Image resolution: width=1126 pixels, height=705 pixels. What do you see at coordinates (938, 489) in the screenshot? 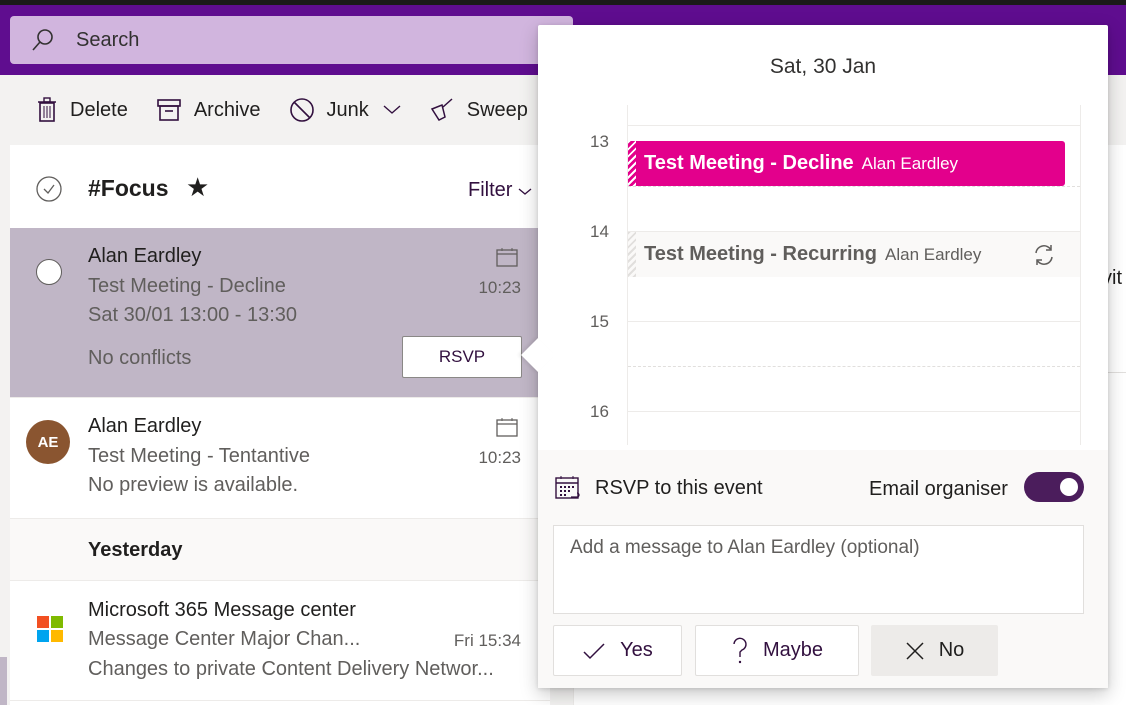
I see `email-organiser-label: Email organiser` at bounding box center [938, 489].